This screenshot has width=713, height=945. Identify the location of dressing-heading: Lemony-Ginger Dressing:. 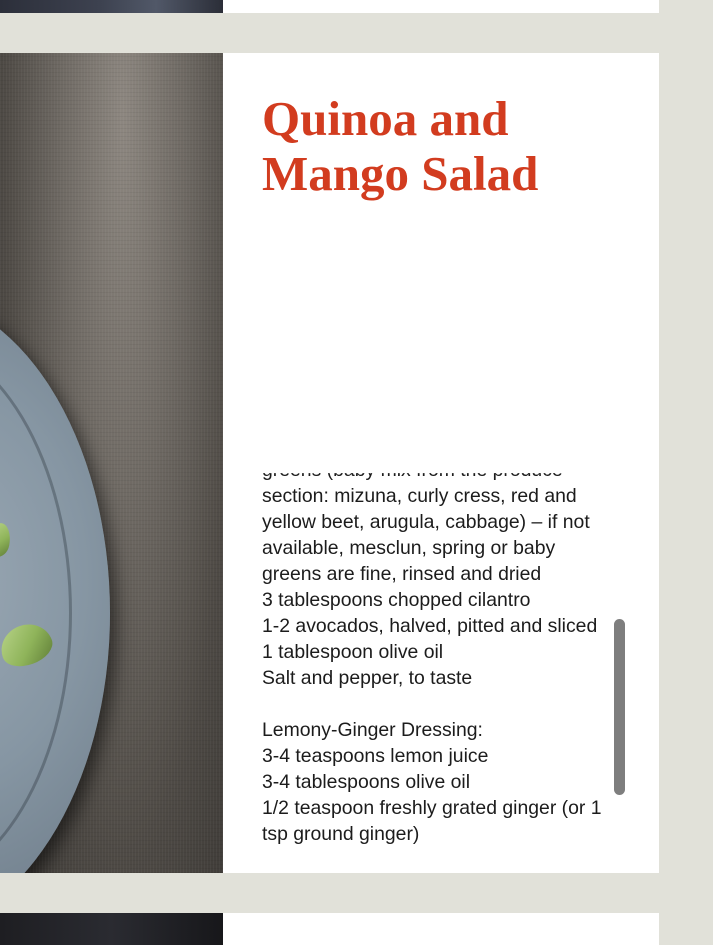
(372, 730).